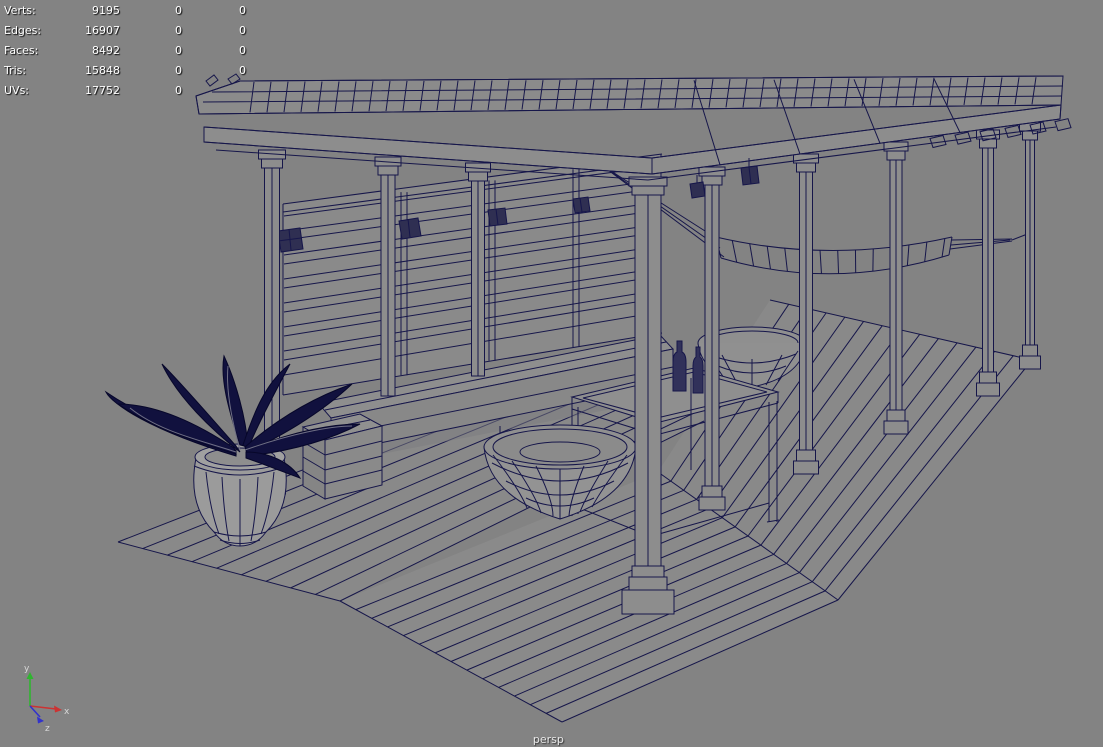 The image size is (1103, 747). Describe the element at coordinates (58, 709) in the screenshot. I see `x-axis-arrow-icon` at that location.